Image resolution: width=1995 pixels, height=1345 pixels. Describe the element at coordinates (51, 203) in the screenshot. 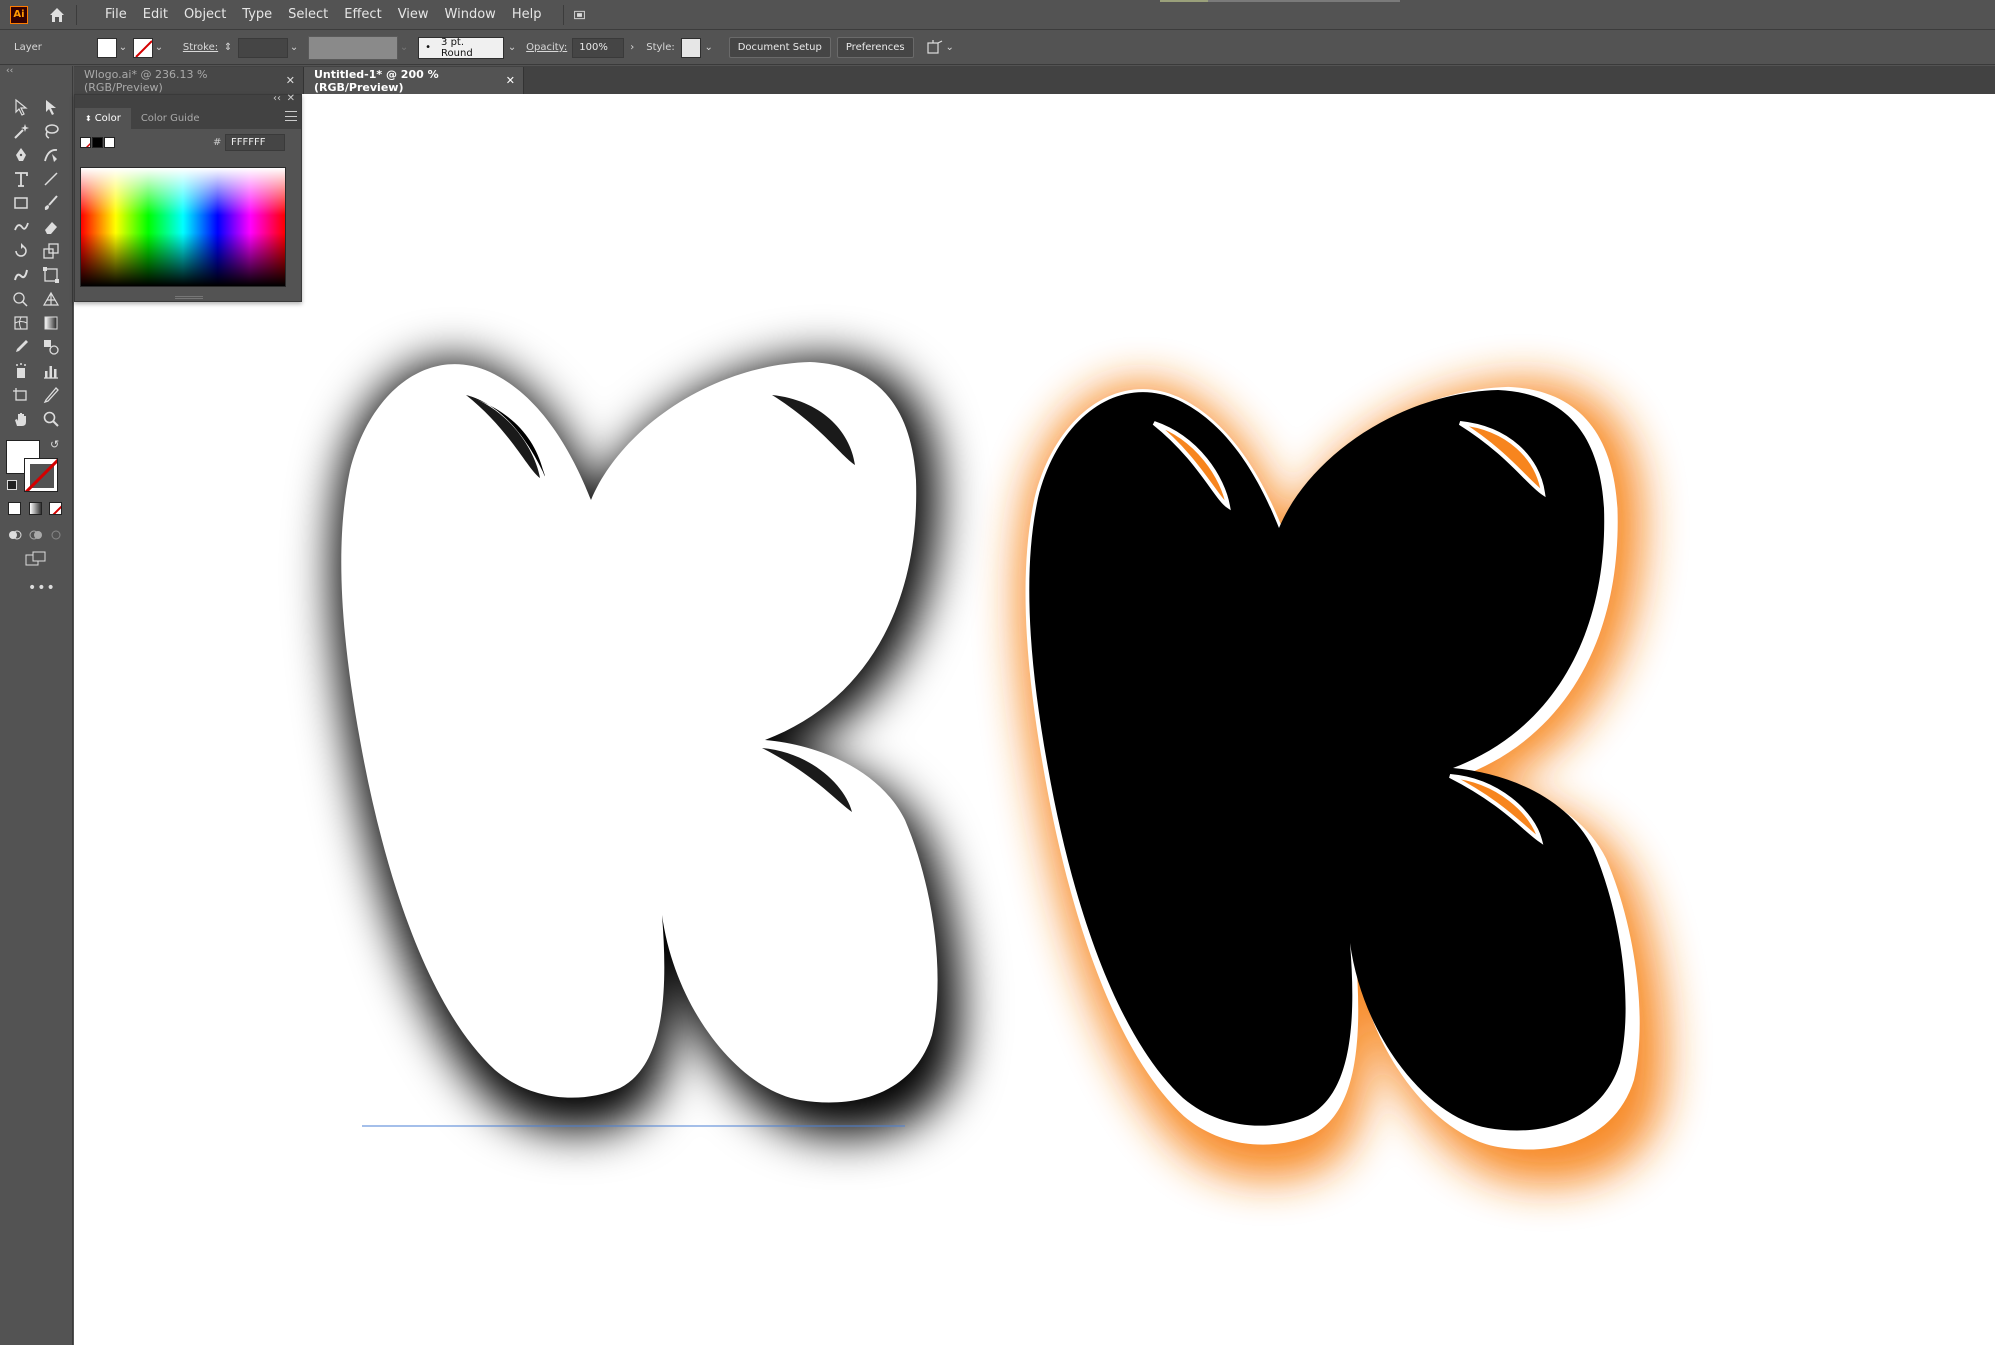

I see `paintbrush-tool-icon` at that location.